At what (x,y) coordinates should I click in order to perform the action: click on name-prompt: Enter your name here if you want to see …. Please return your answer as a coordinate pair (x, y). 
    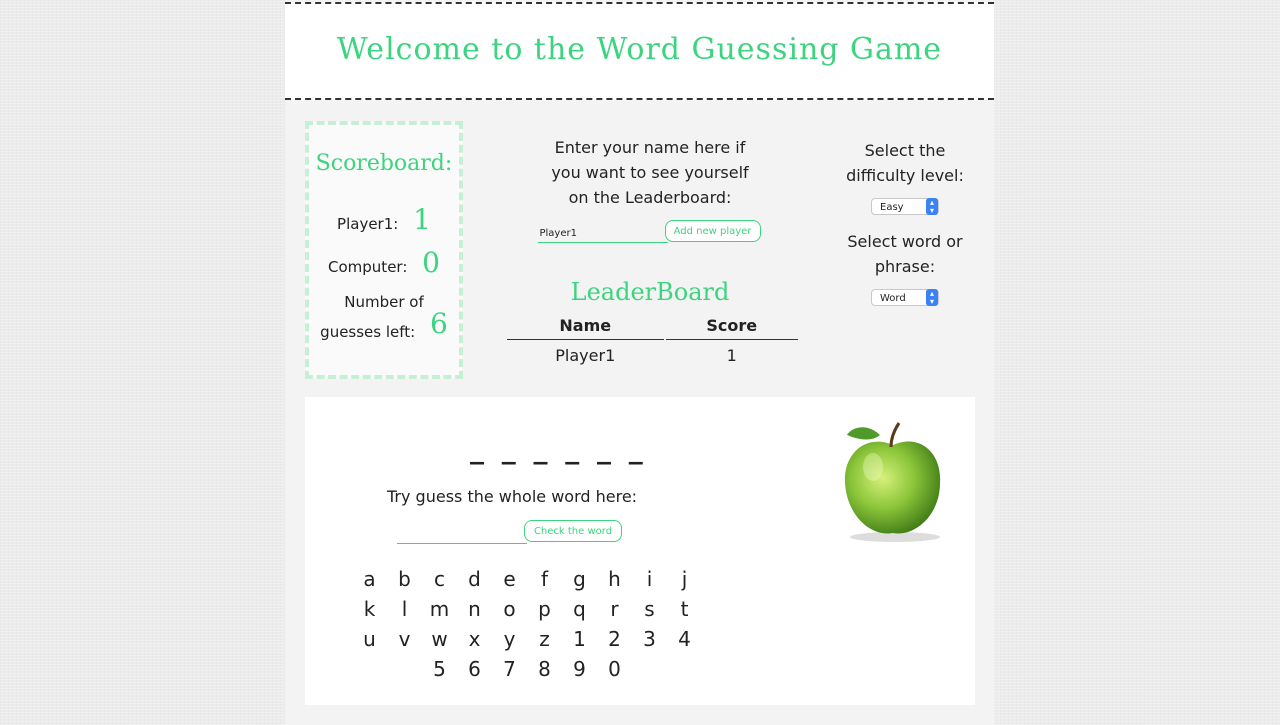
    Looking at the image, I should click on (650, 172).